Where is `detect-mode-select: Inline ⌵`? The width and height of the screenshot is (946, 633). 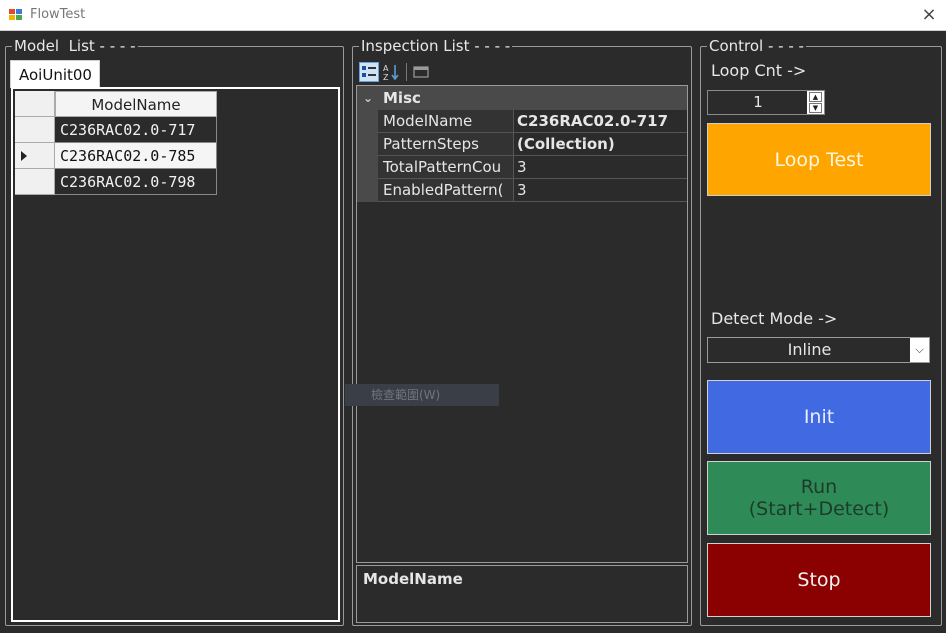 detect-mode-select: Inline ⌵ is located at coordinates (818, 350).